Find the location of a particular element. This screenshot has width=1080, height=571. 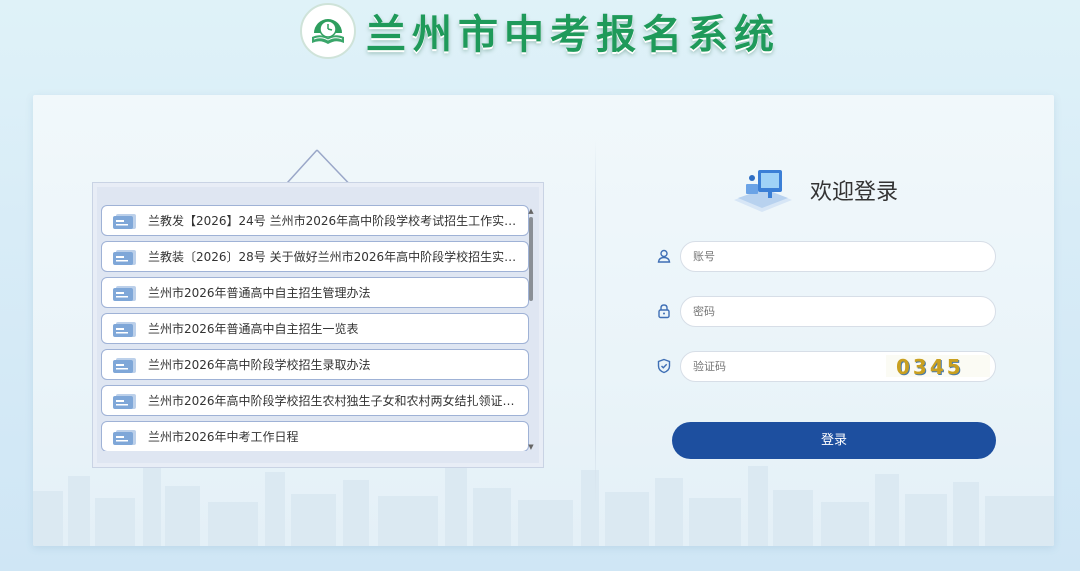

page-header: 兰州市中考报名系统 is located at coordinates (540, 31).